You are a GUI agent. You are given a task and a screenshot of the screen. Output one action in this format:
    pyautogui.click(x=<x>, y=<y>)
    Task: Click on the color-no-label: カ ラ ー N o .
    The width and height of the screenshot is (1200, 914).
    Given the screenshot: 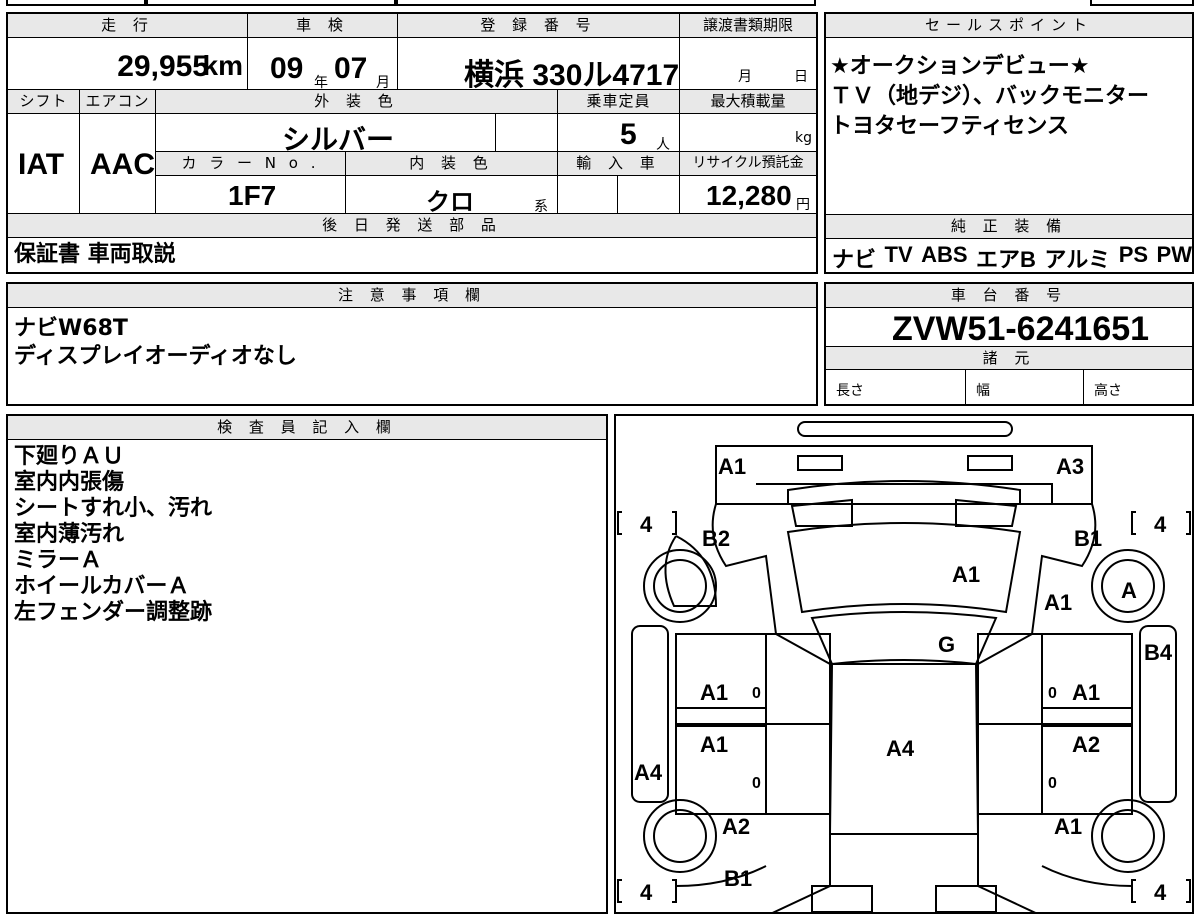 What is the action you would take?
    pyautogui.click(x=251, y=164)
    